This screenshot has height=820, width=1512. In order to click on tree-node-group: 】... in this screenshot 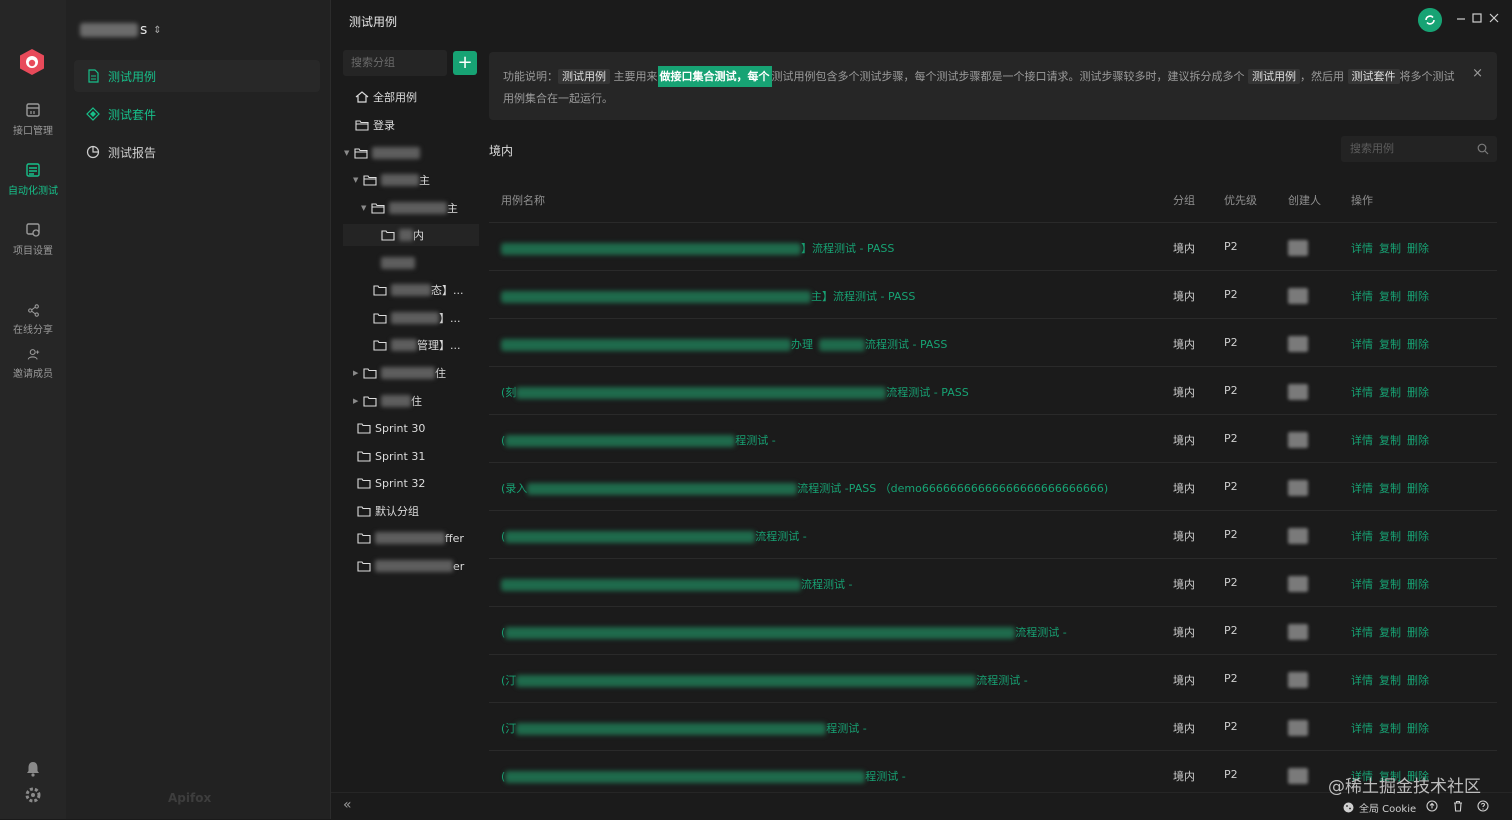, I will do `click(417, 318)`.